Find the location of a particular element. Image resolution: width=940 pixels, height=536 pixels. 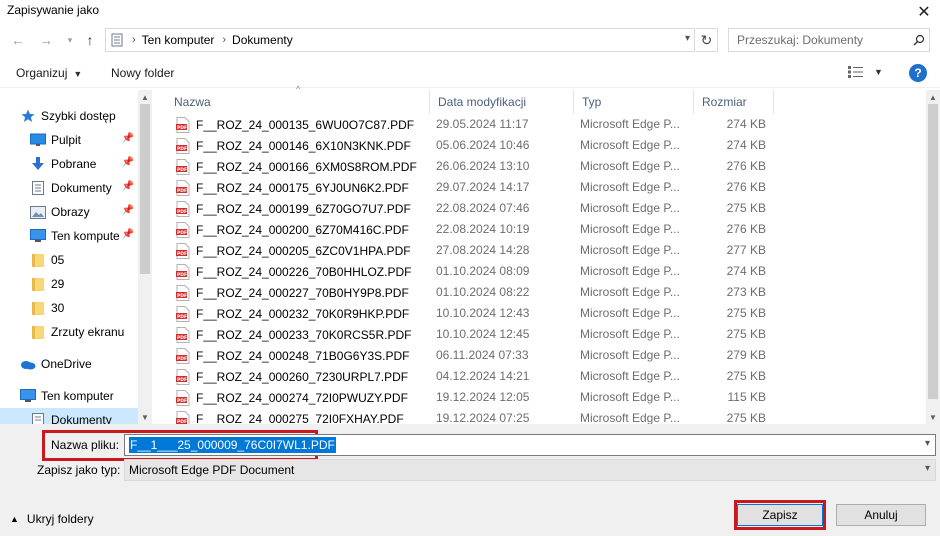

search-box: Przeszukaj: Dokumenty is located at coordinates (829, 40).